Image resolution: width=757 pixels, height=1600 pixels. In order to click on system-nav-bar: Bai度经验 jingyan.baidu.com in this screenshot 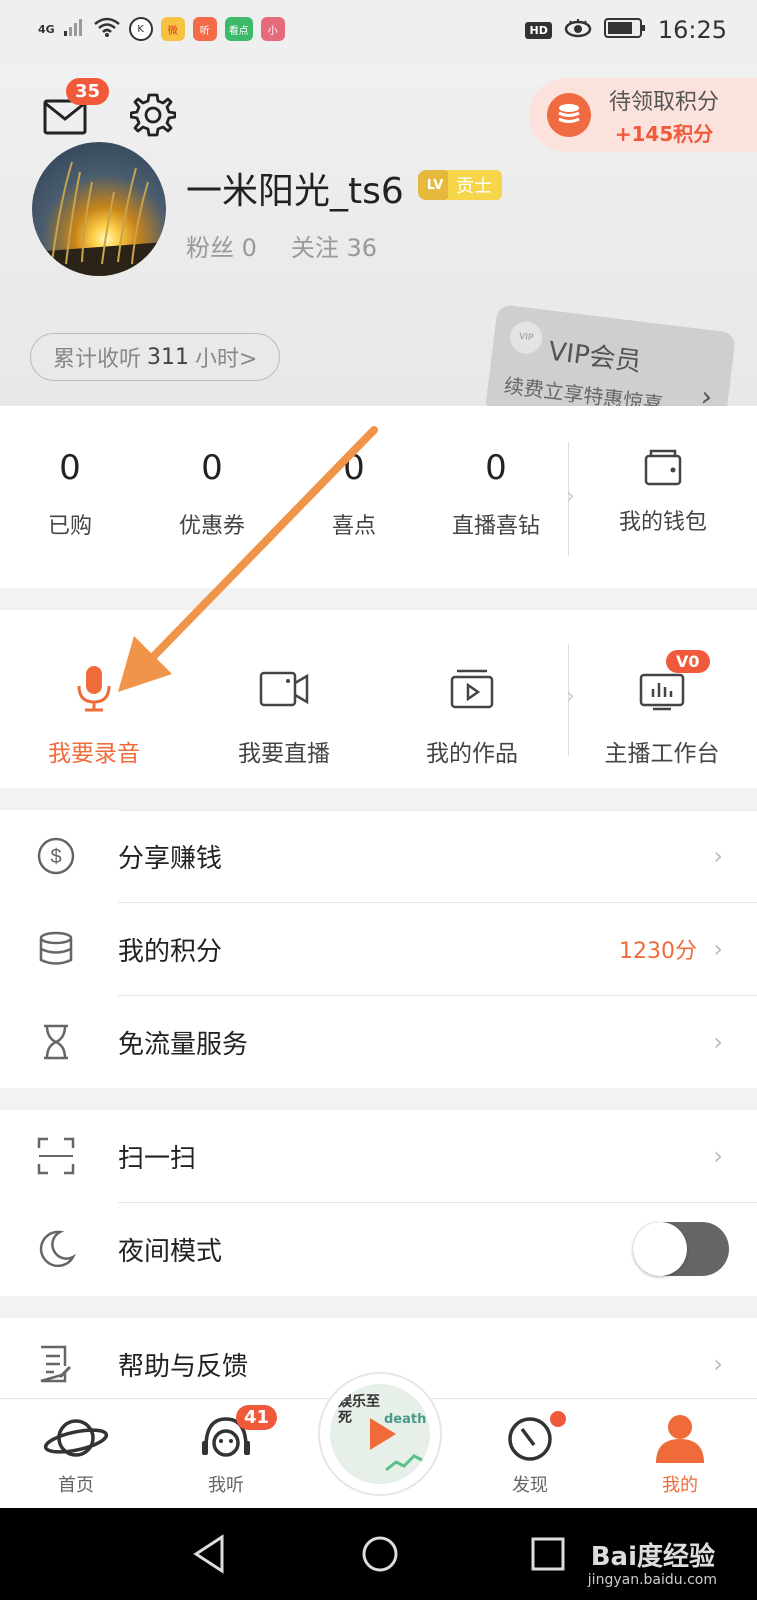, I will do `click(378, 1554)`.